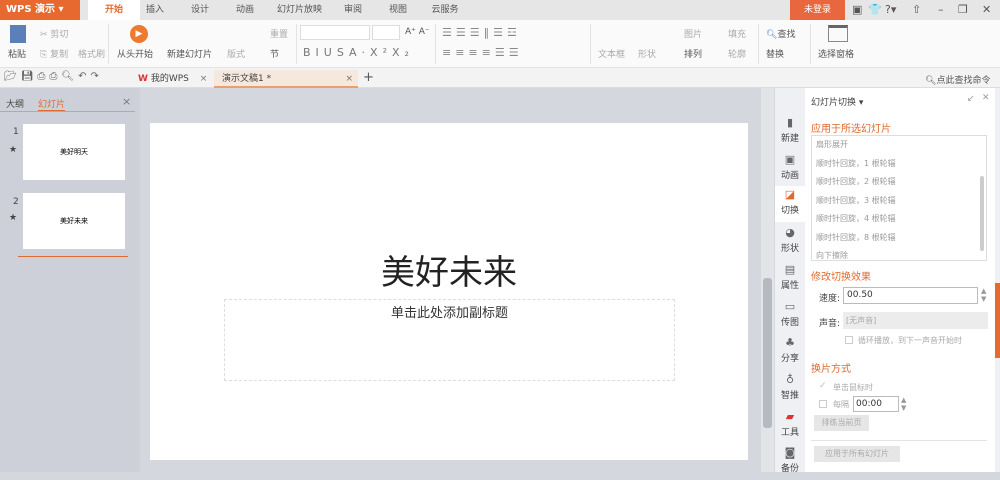  I want to click on app-logo: WPS 演示, so click(31, 9).